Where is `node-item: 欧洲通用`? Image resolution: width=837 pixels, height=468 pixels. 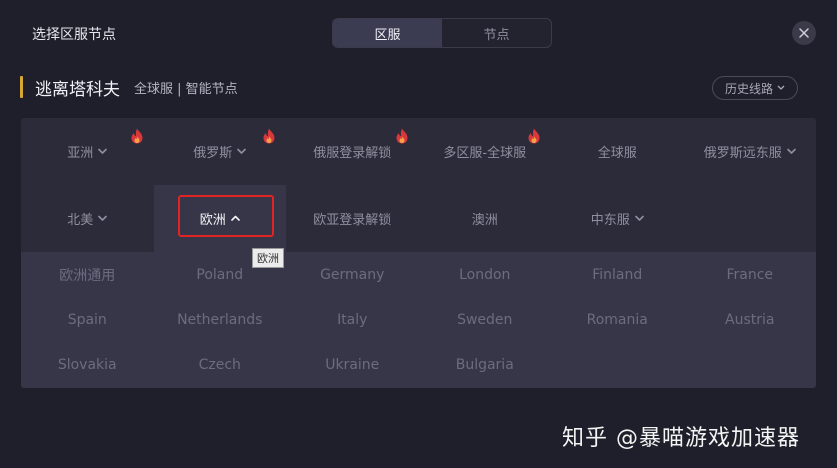
node-item: 欧洲通用 is located at coordinates (87, 274).